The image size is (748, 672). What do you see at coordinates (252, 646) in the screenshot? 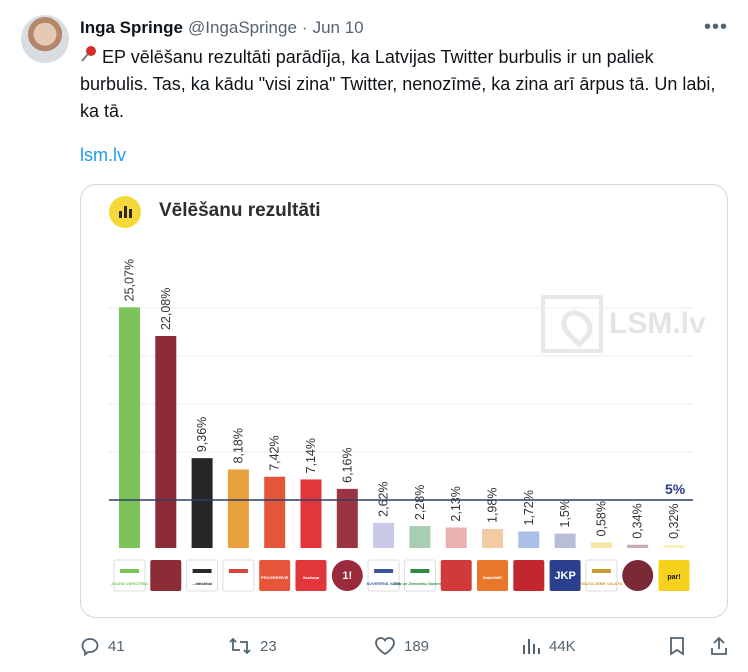
I see `retweet-button: 23` at bounding box center [252, 646].